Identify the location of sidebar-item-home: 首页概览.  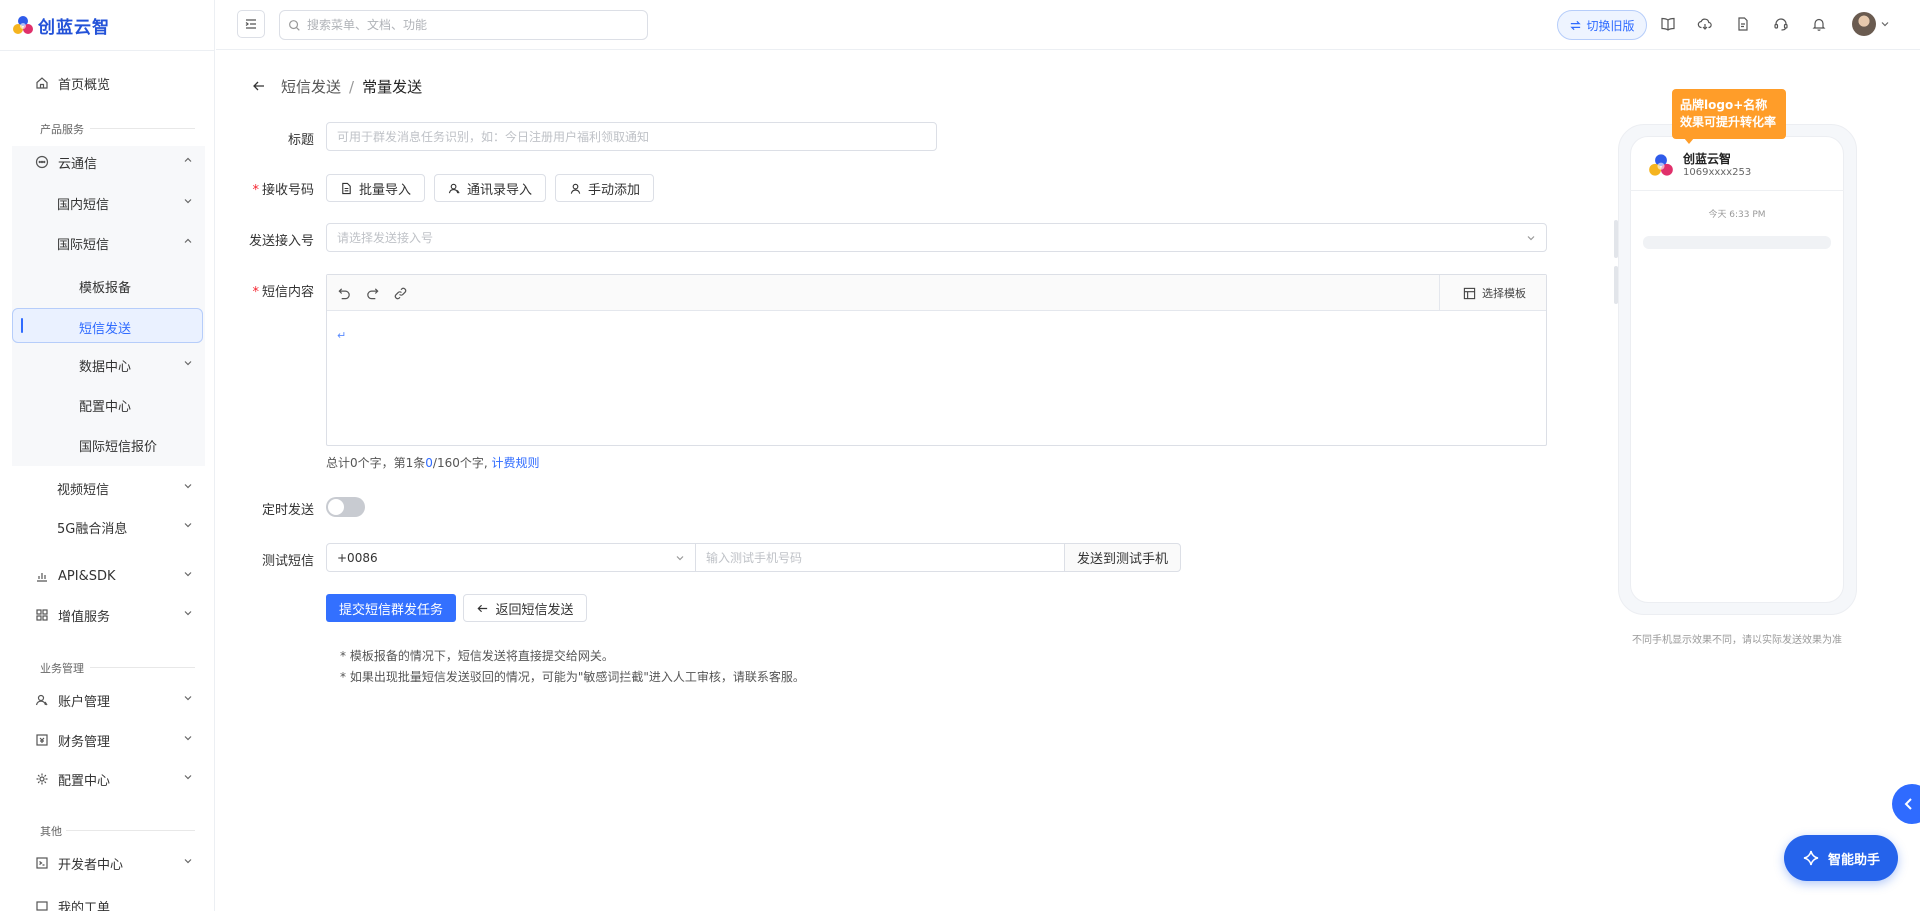
(107, 83).